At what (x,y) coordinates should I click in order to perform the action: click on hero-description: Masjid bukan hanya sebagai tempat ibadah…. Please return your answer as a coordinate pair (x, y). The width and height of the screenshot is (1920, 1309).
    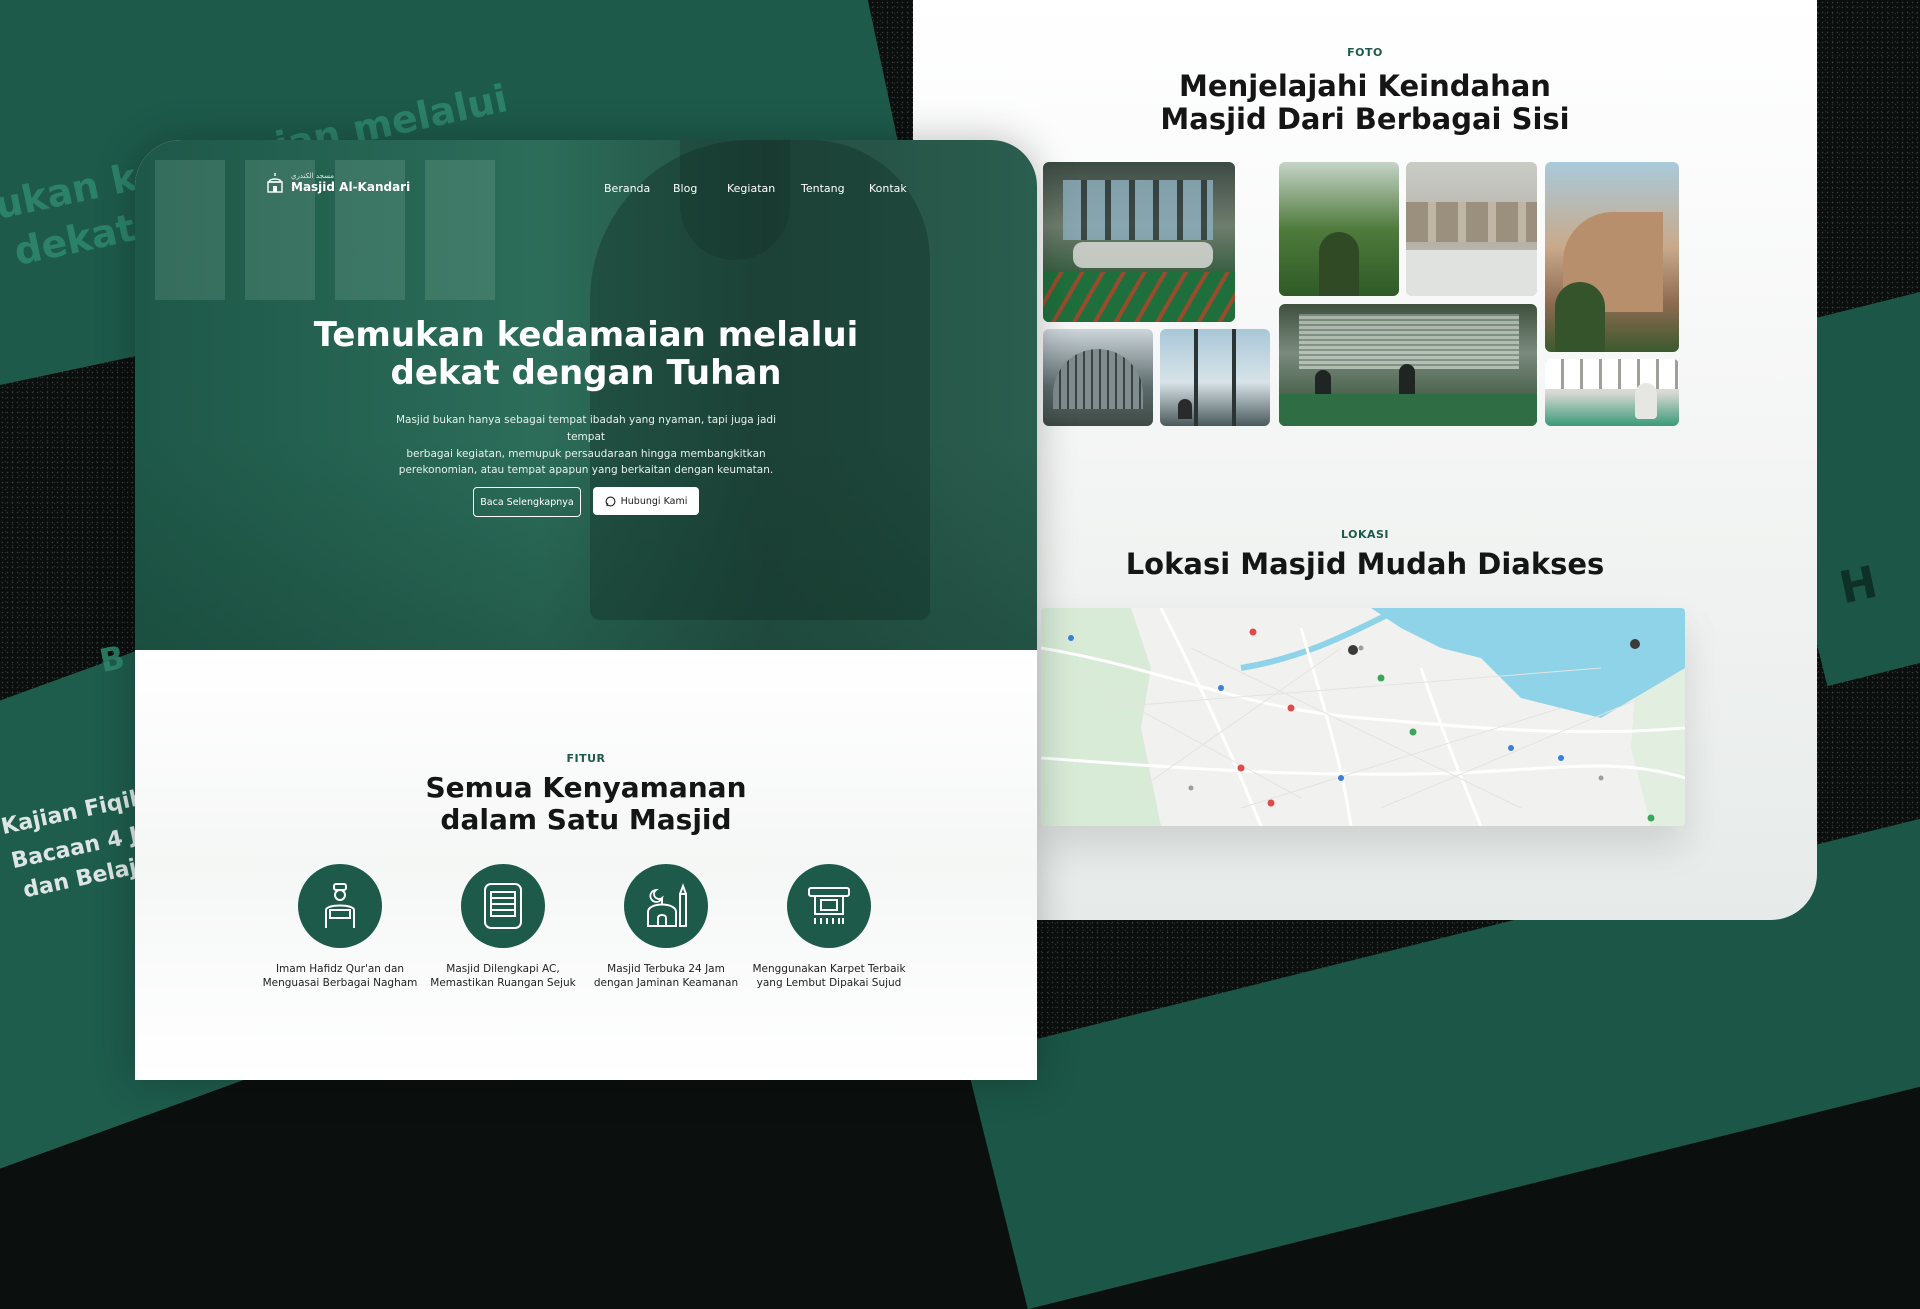
    Looking at the image, I should click on (586, 445).